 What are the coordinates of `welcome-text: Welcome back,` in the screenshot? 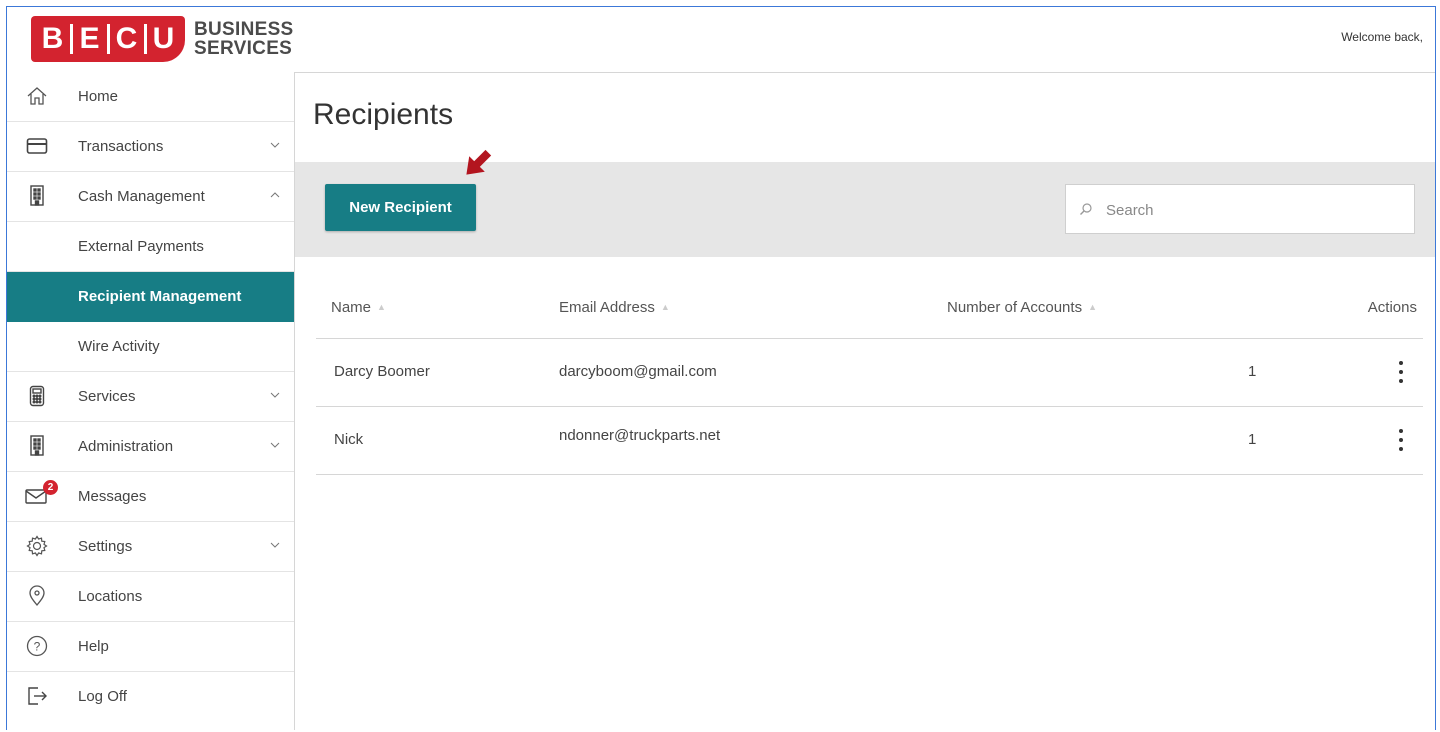 It's located at (1382, 37).